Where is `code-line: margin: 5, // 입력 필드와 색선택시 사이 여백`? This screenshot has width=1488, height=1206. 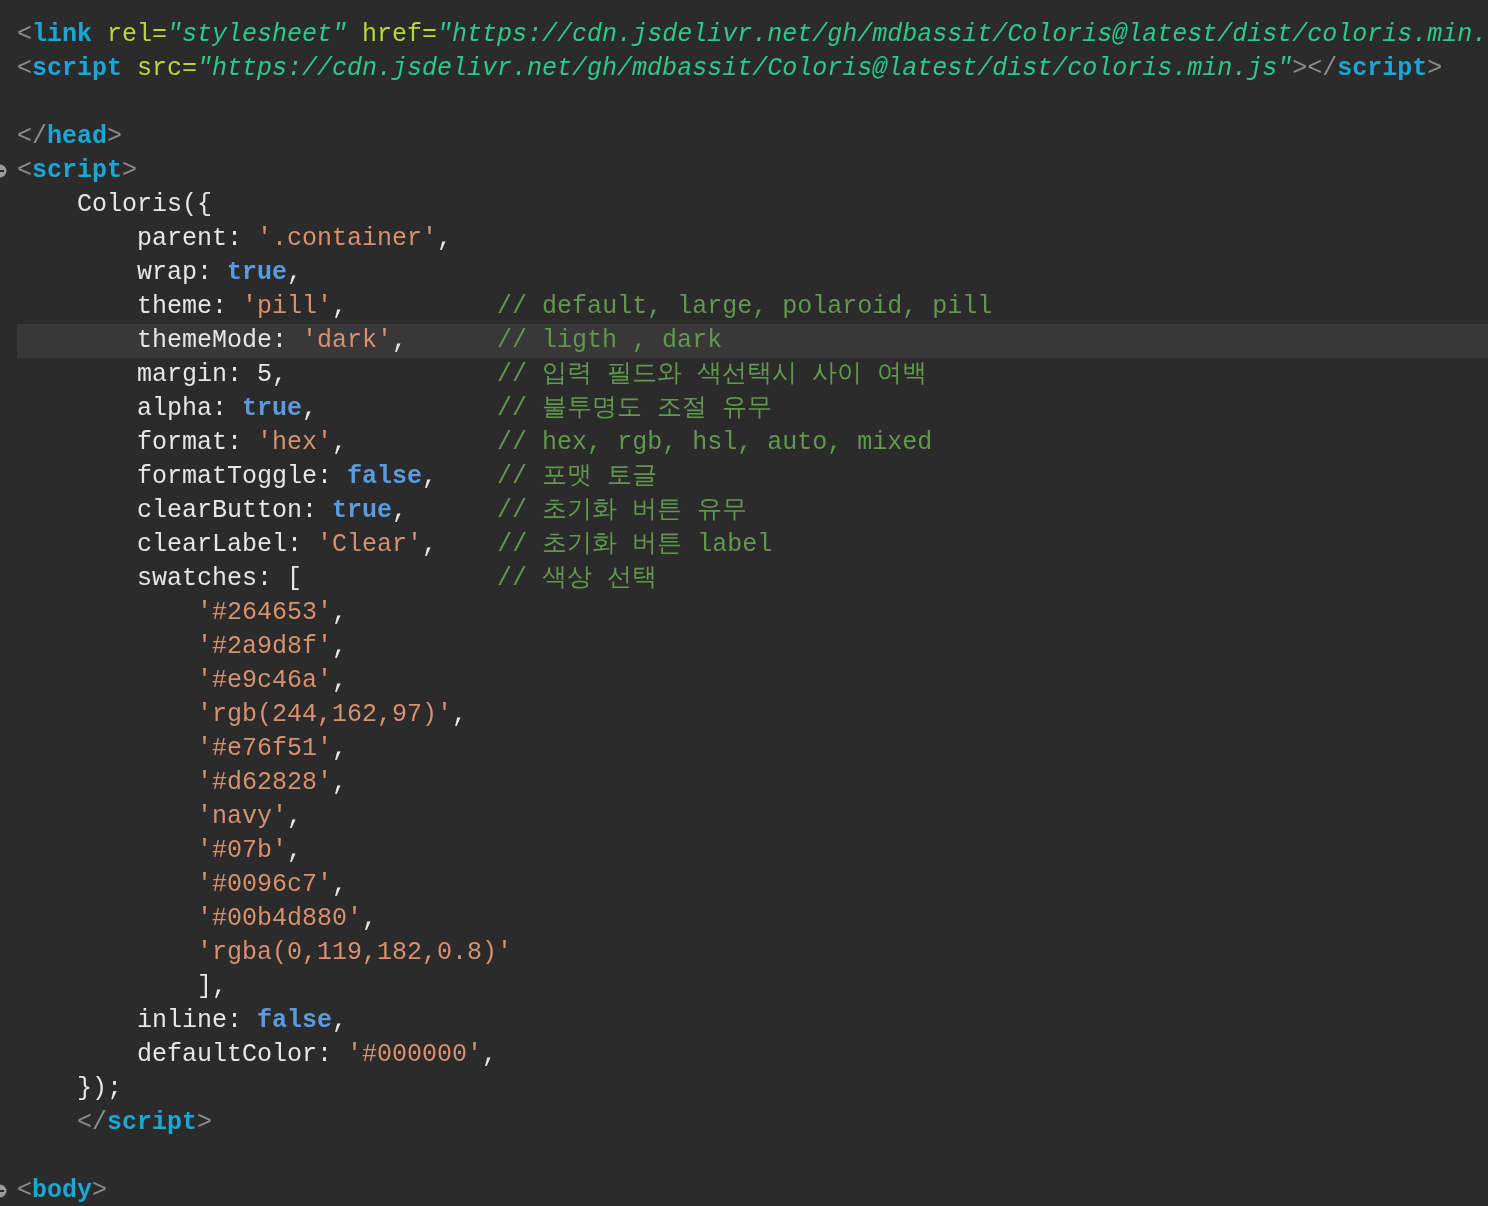
code-line: margin: 5, // 입력 필드와 색선택시 사이 여백 is located at coordinates (532, 374).